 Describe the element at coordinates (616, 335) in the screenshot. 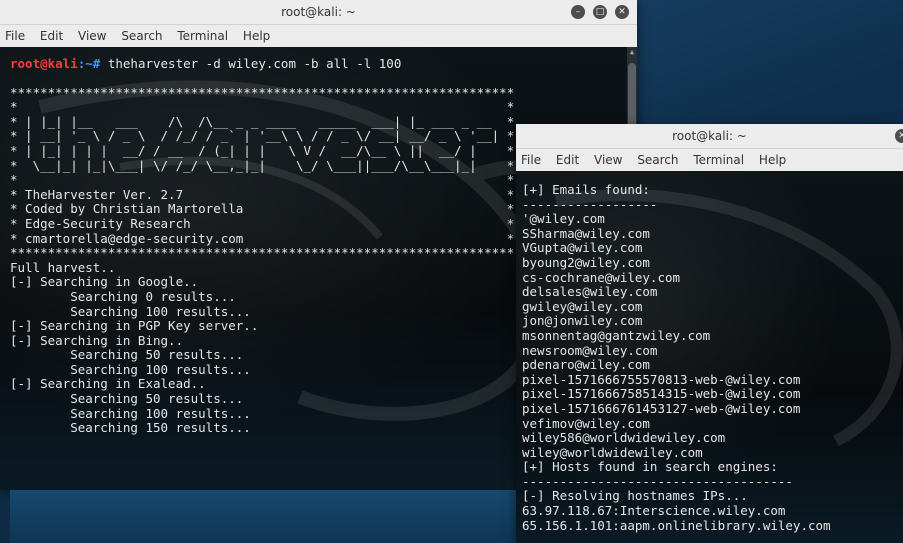

I see `result-line: msonnentag@gantzwiley.com` at that location.